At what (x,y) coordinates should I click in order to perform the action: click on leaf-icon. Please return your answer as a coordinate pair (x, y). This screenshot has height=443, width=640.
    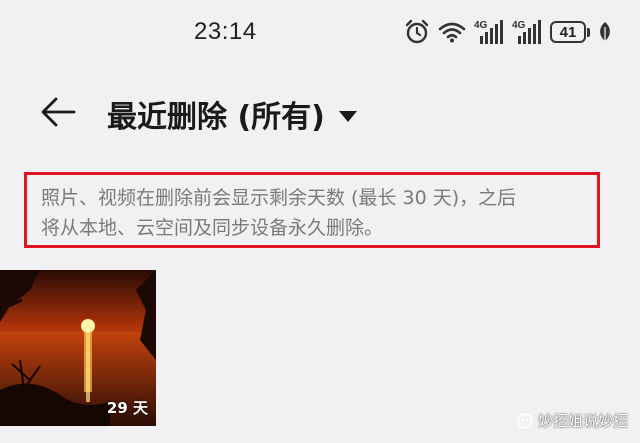
    Looking at the image, I should click on (605, 32).